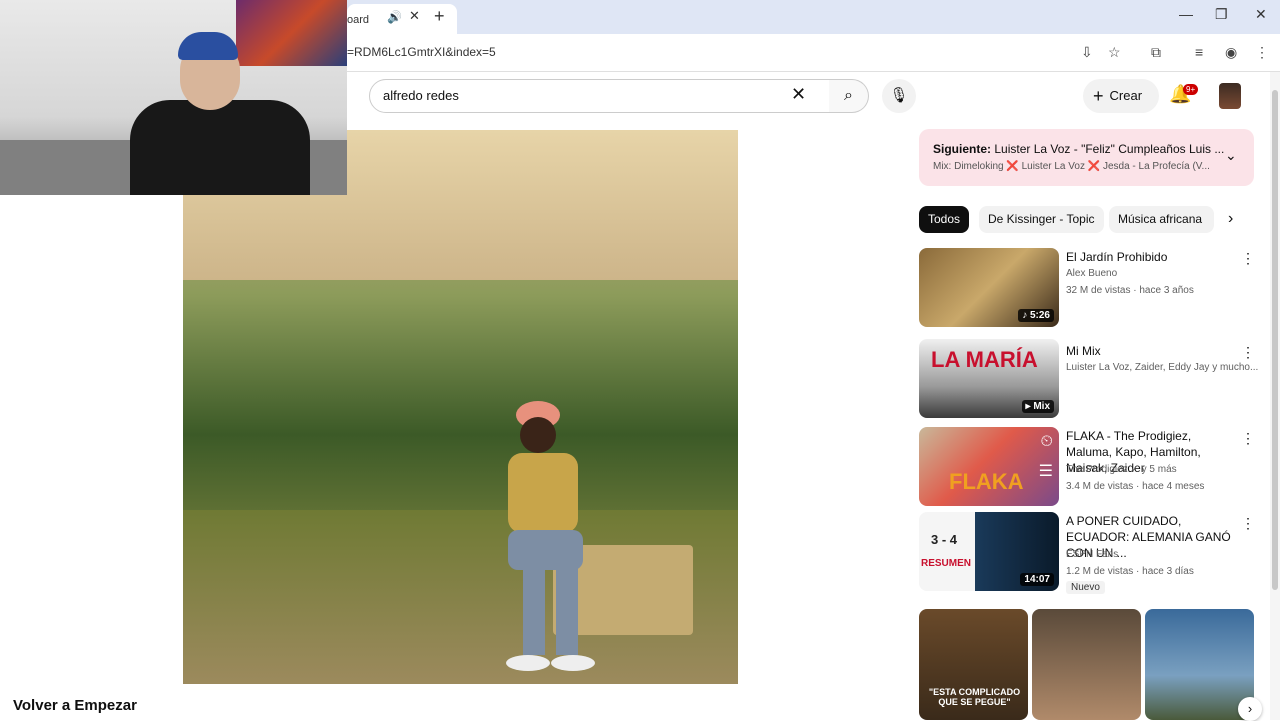 The height and width of the screenshot is (721, 1280). What do you see at coordinates (220, 147) in the screenshot?
I see `webcam-person-body` at bounding box center [220, 147].